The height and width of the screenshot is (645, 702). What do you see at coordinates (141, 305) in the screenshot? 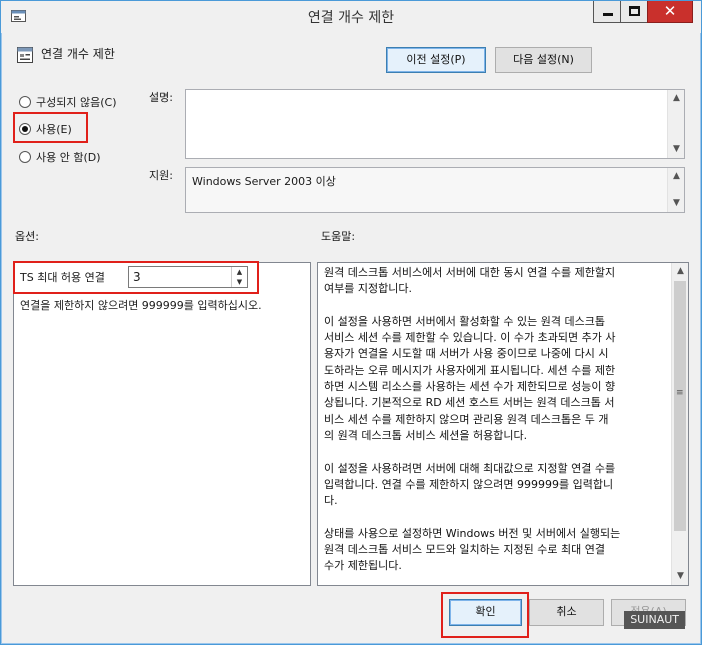
I see `options-hint: 연결을 제한하지 않으려면 999999를 입력하십시오.` at bounding box center [141, 305].